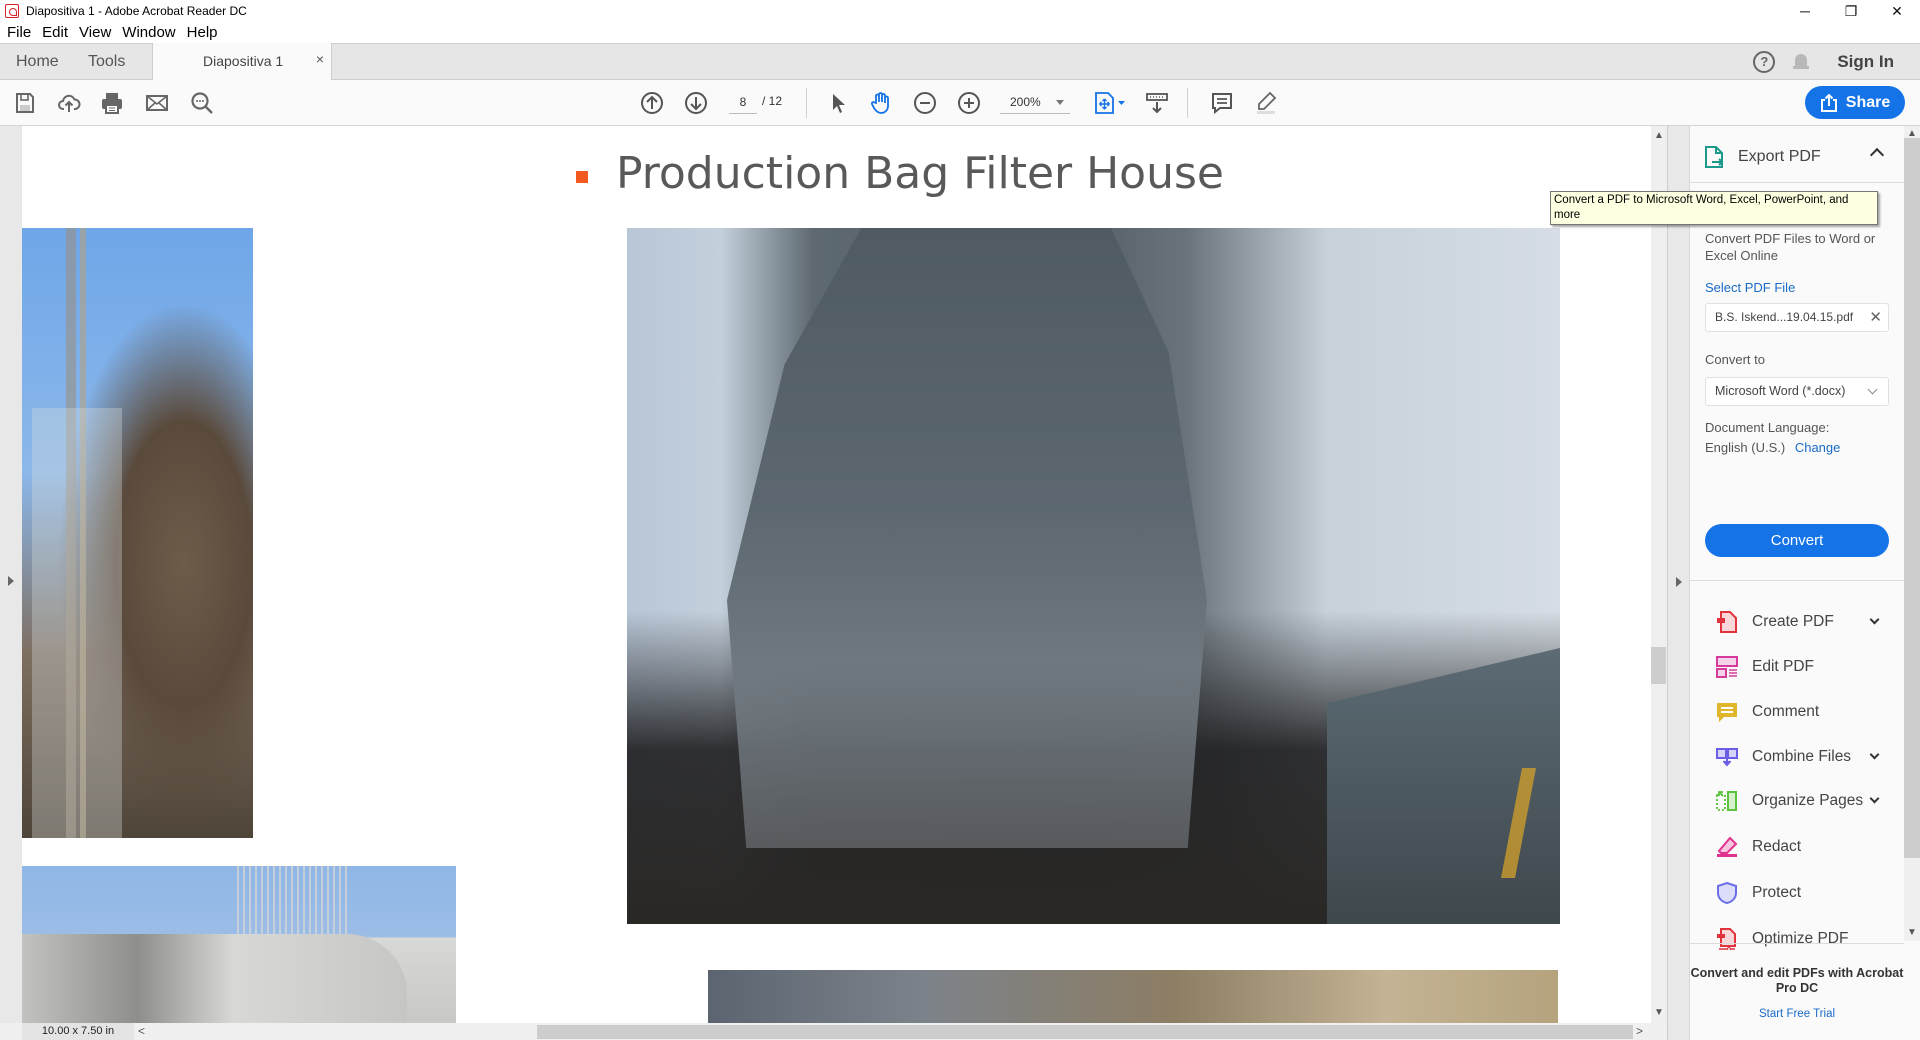  What do you see at coordinates (11, 581) in the screenshot?
I see `expand-left-panel-icon` at bounding box center [11, 581].